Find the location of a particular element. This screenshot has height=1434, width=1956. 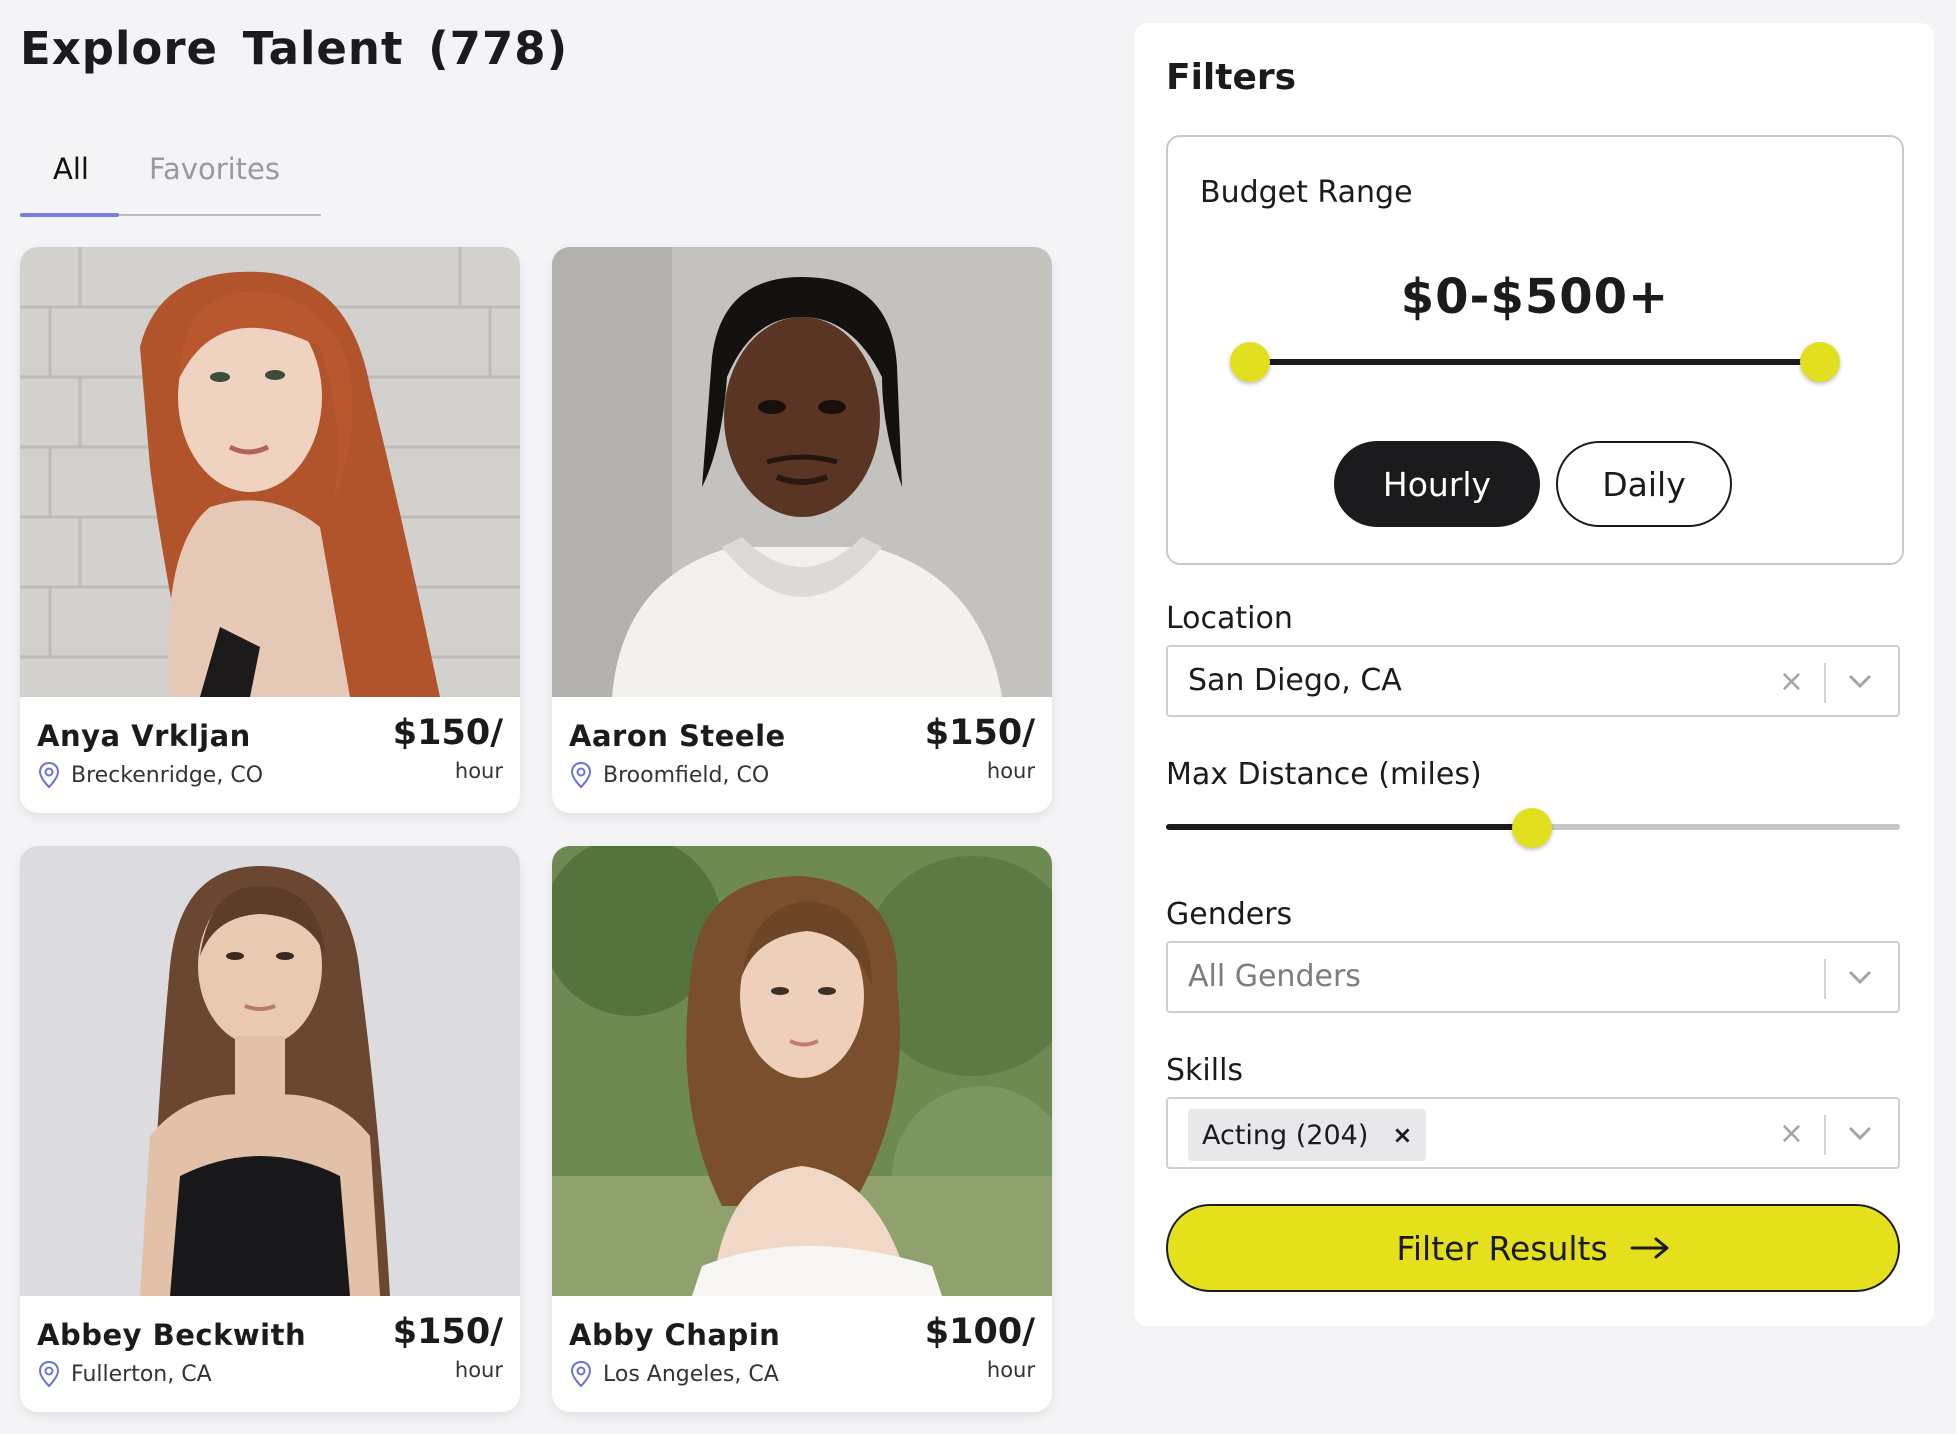

location-label: Location is located at coordinates (1229, 618).